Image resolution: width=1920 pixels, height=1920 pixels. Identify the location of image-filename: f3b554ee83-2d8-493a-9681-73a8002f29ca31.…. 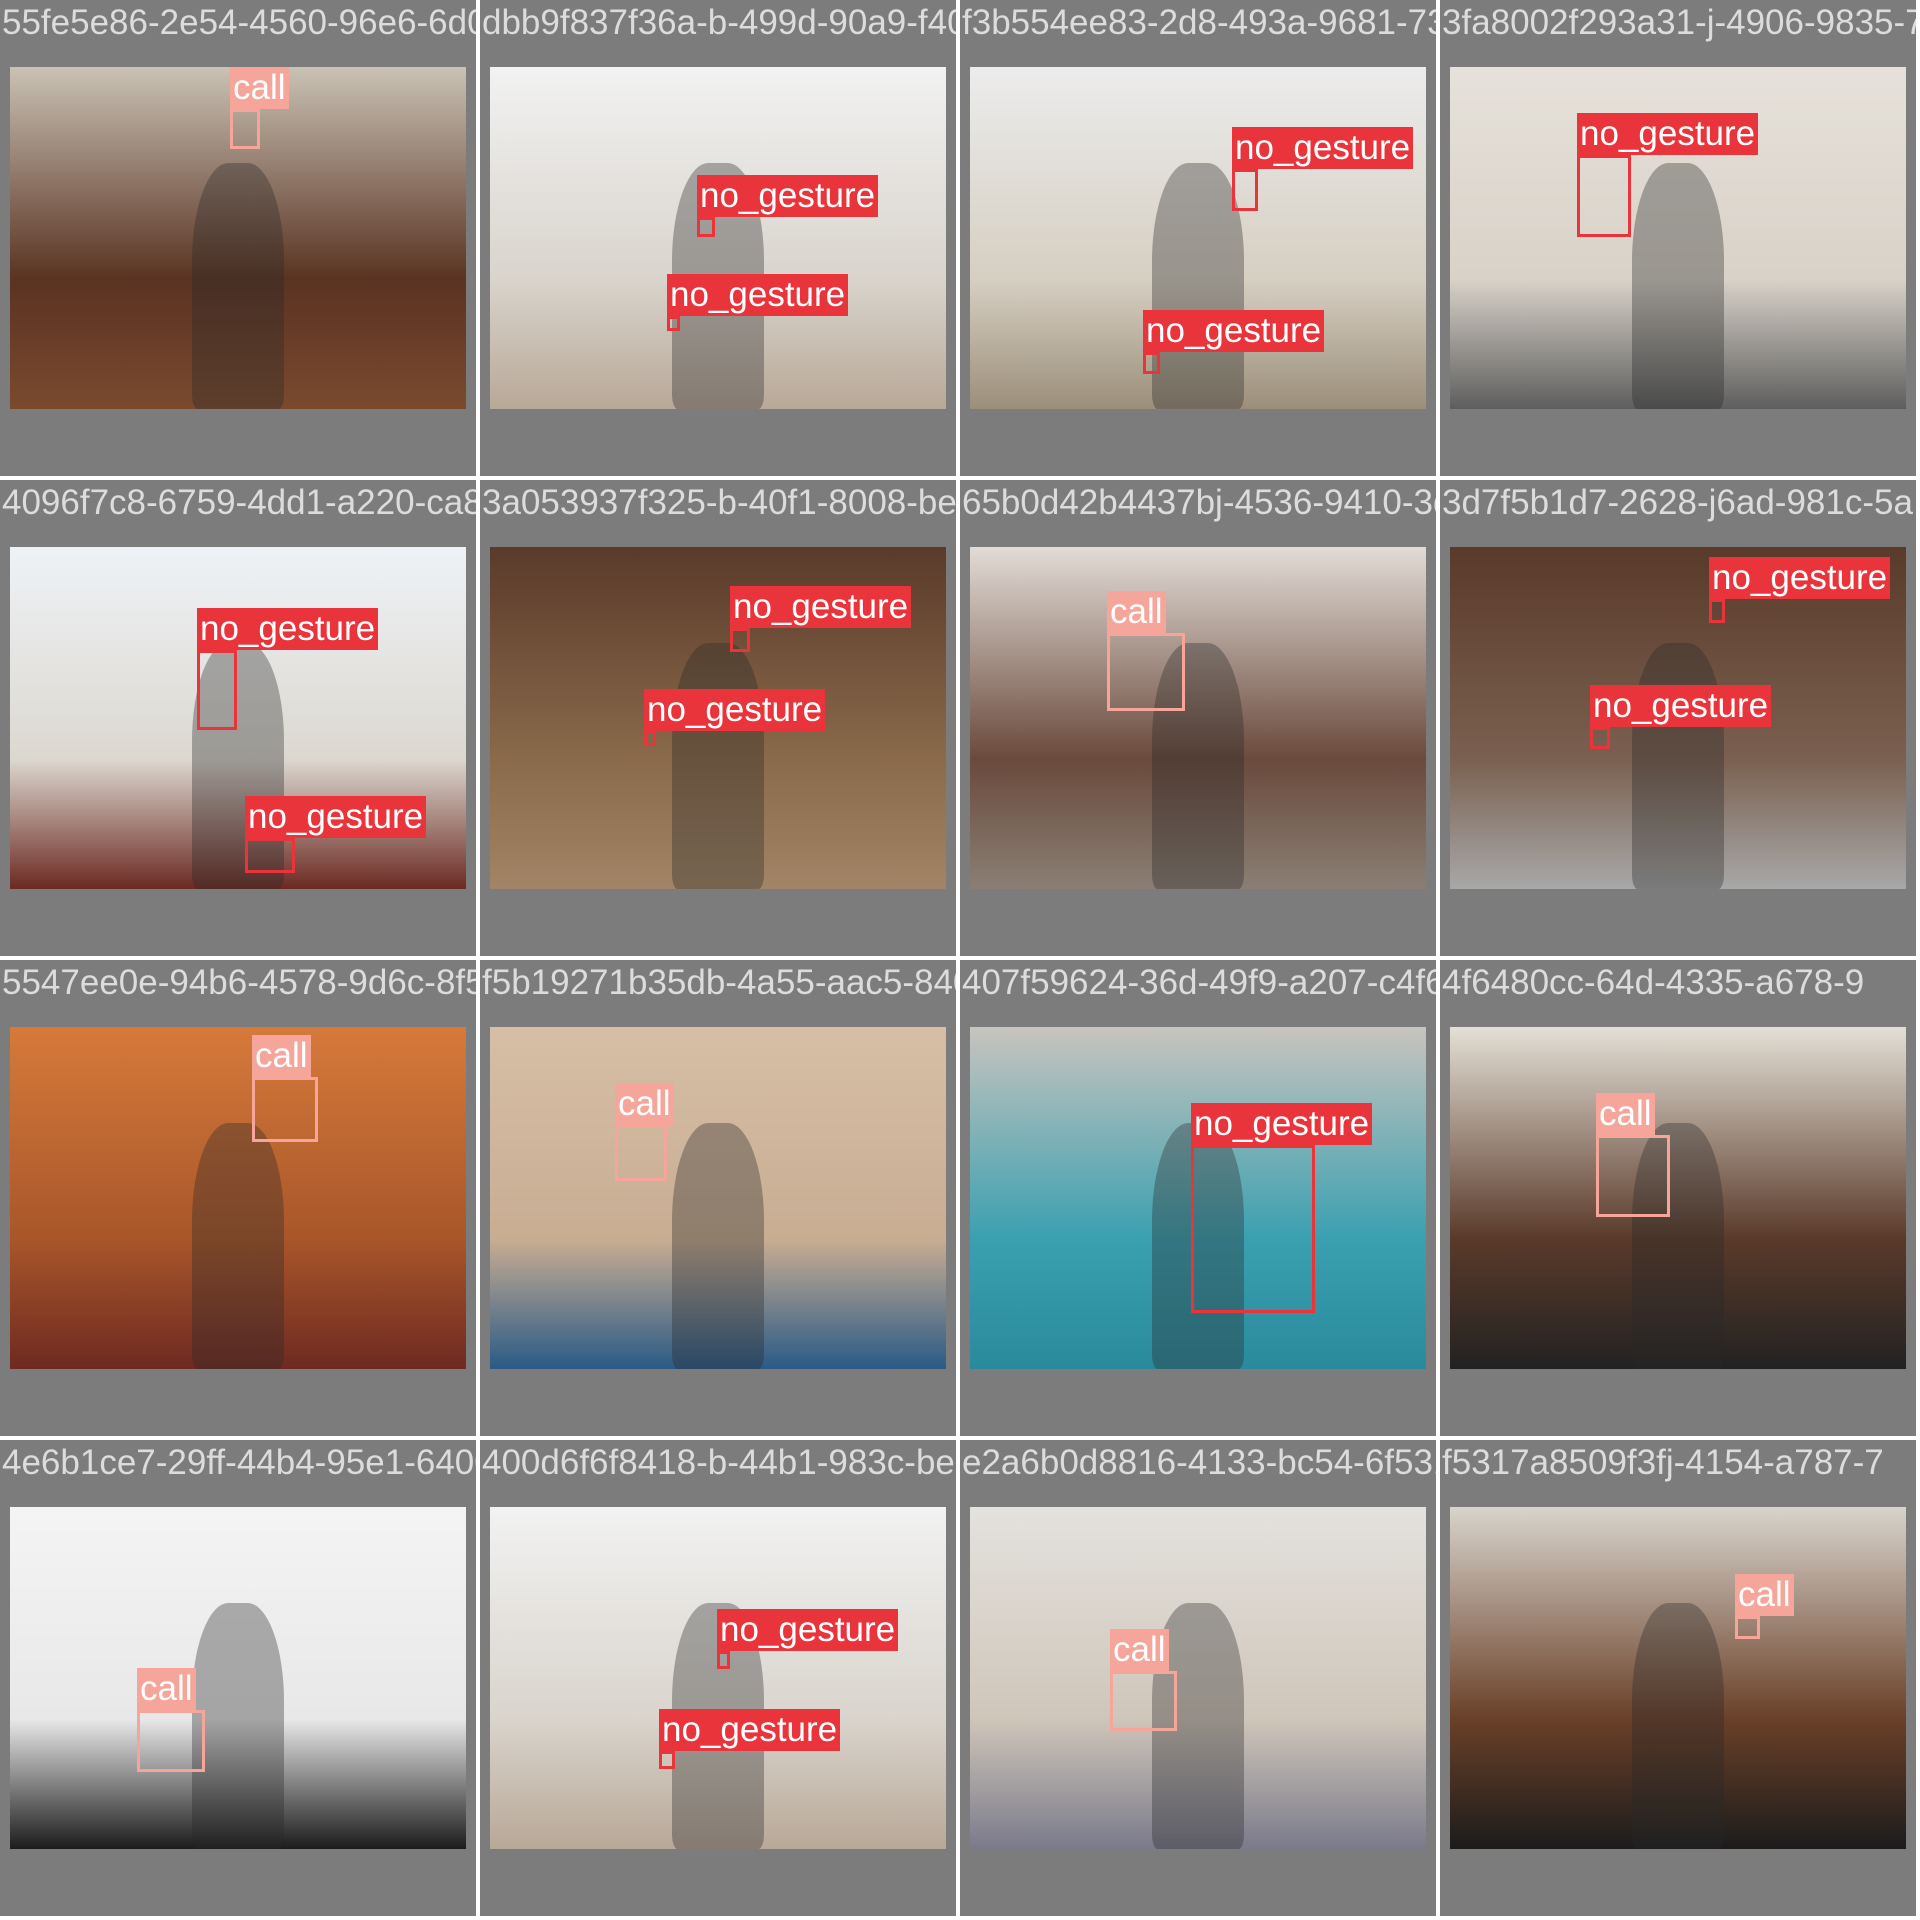
(1199, 22).